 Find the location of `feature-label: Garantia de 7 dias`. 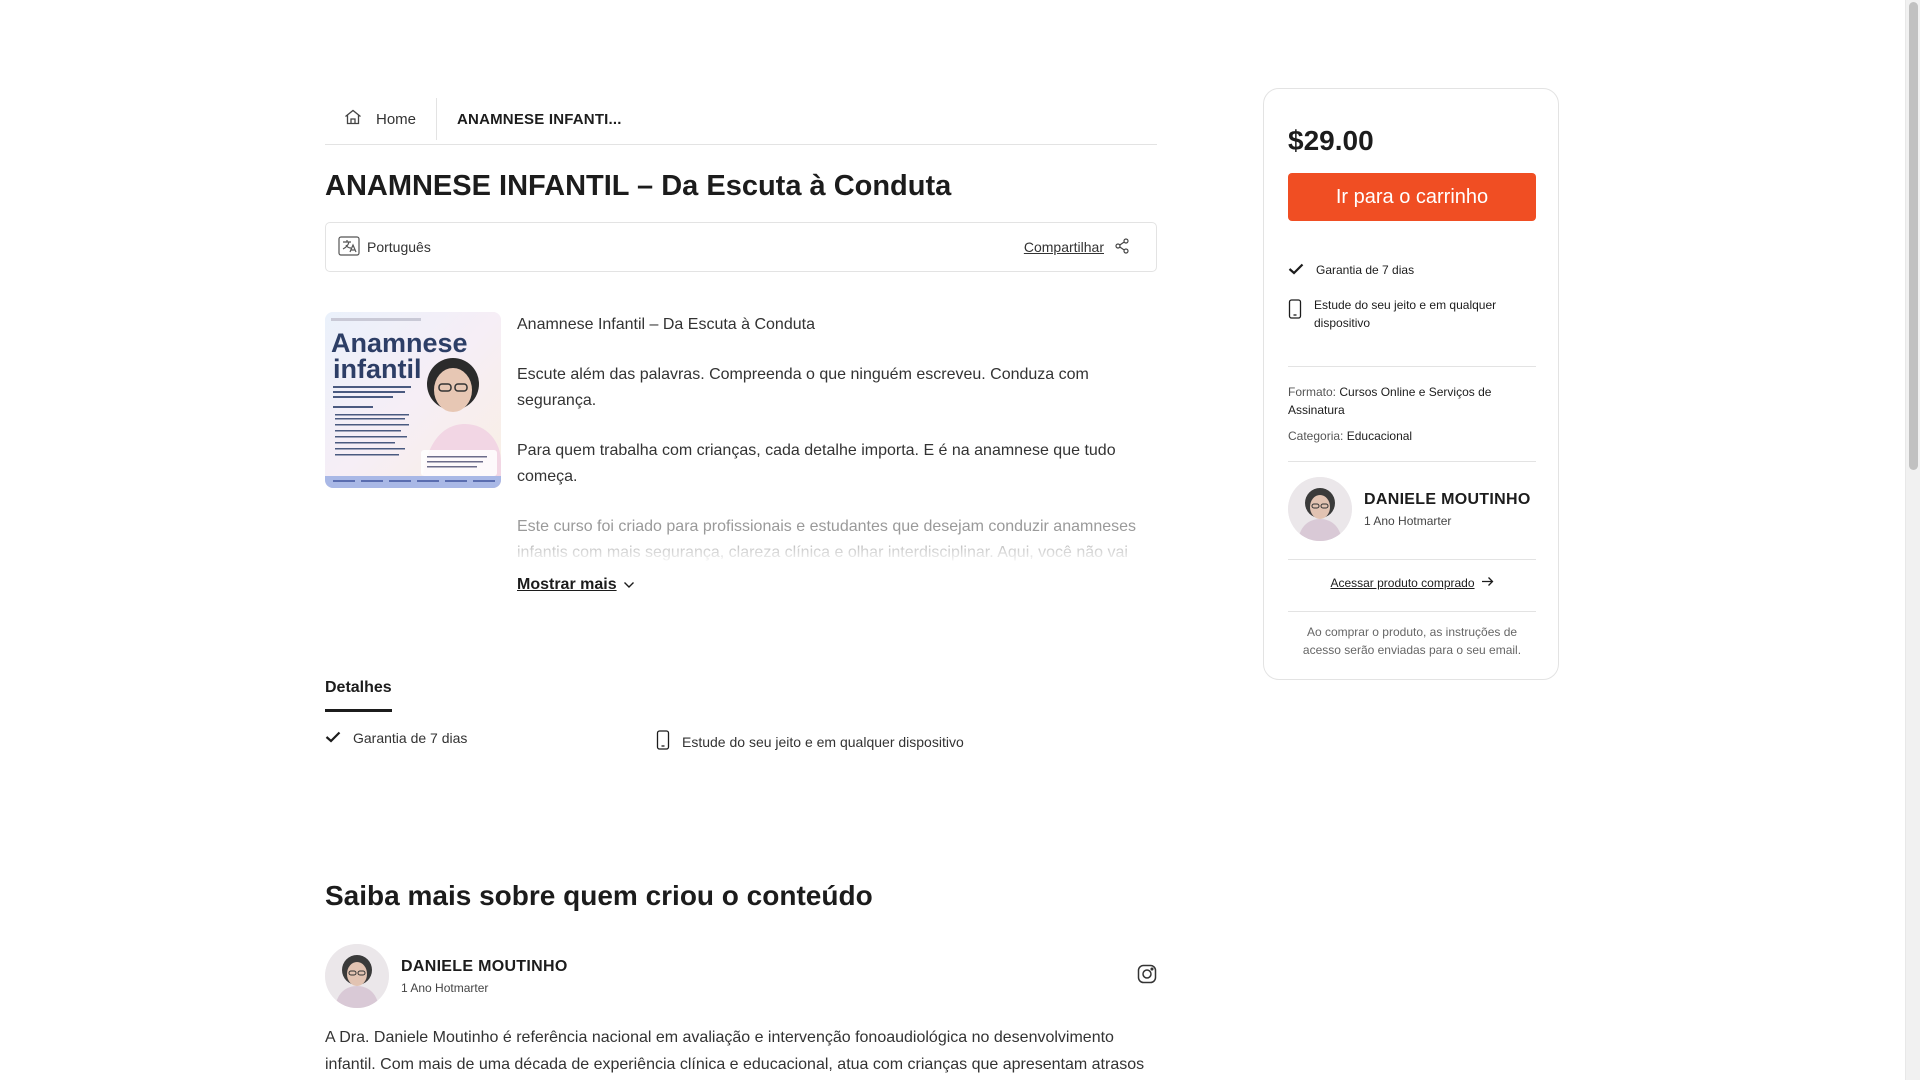

feature-label: Garantia de 7 dias is located at coordinates (410, 738).